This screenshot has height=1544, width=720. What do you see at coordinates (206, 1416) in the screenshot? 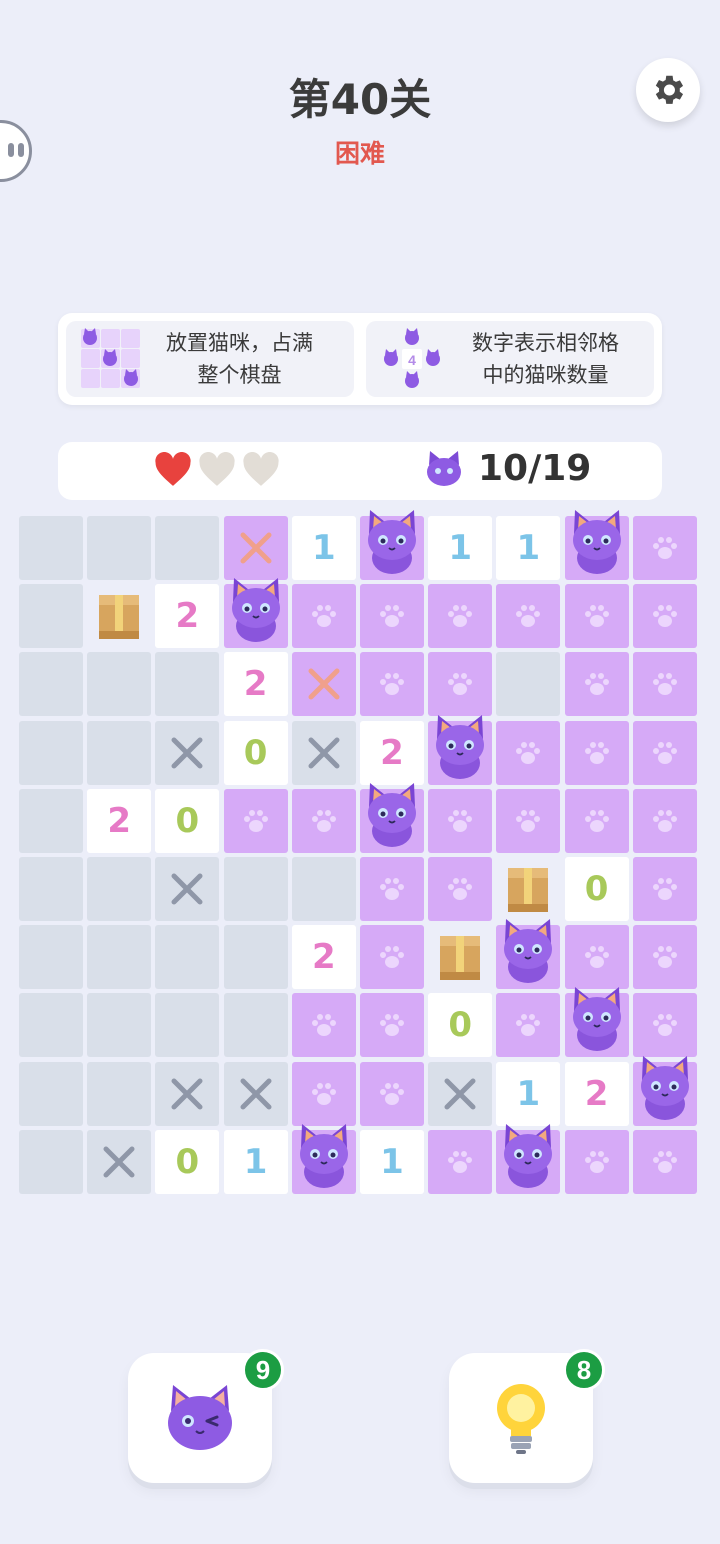
I see `place-cat-powerup-button: 9` at bounding box center [206, 1416].